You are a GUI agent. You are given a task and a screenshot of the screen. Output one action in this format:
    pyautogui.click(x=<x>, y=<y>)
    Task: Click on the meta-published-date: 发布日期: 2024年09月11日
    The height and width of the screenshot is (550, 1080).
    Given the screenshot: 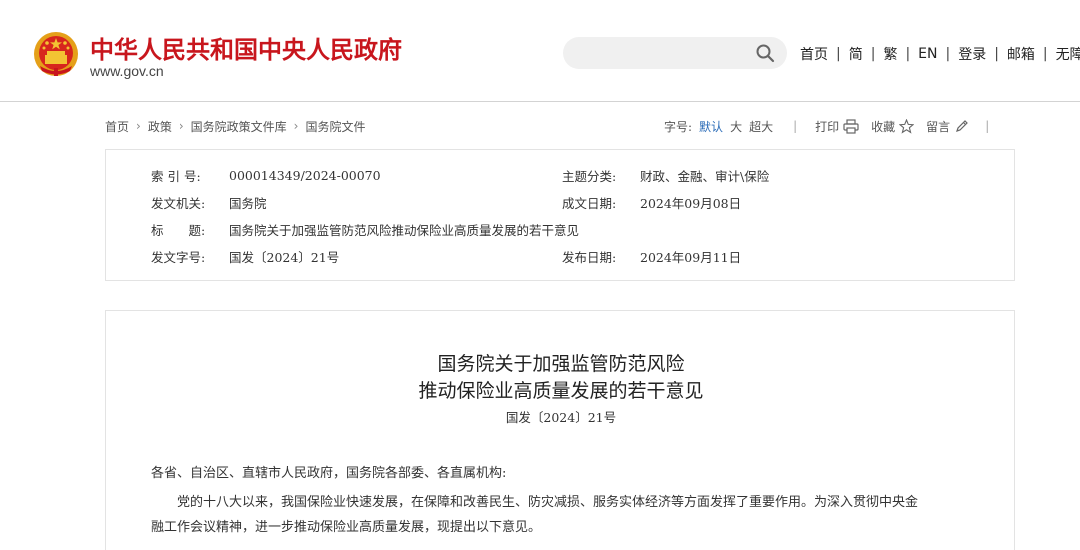 What is the action you would take?
    pyautogui.click(x=651, y=256)
    